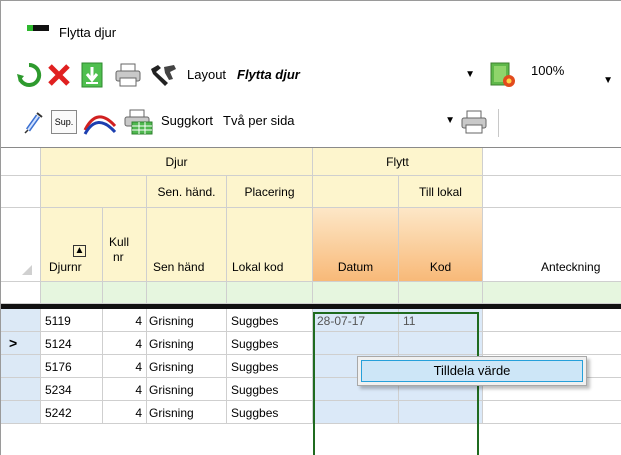 The height and width of the screenshot is (455, 621). Describe the element at coordinates (572, 73) in the screenshot. I see `zoom-combo: 100% ▼` at that location.